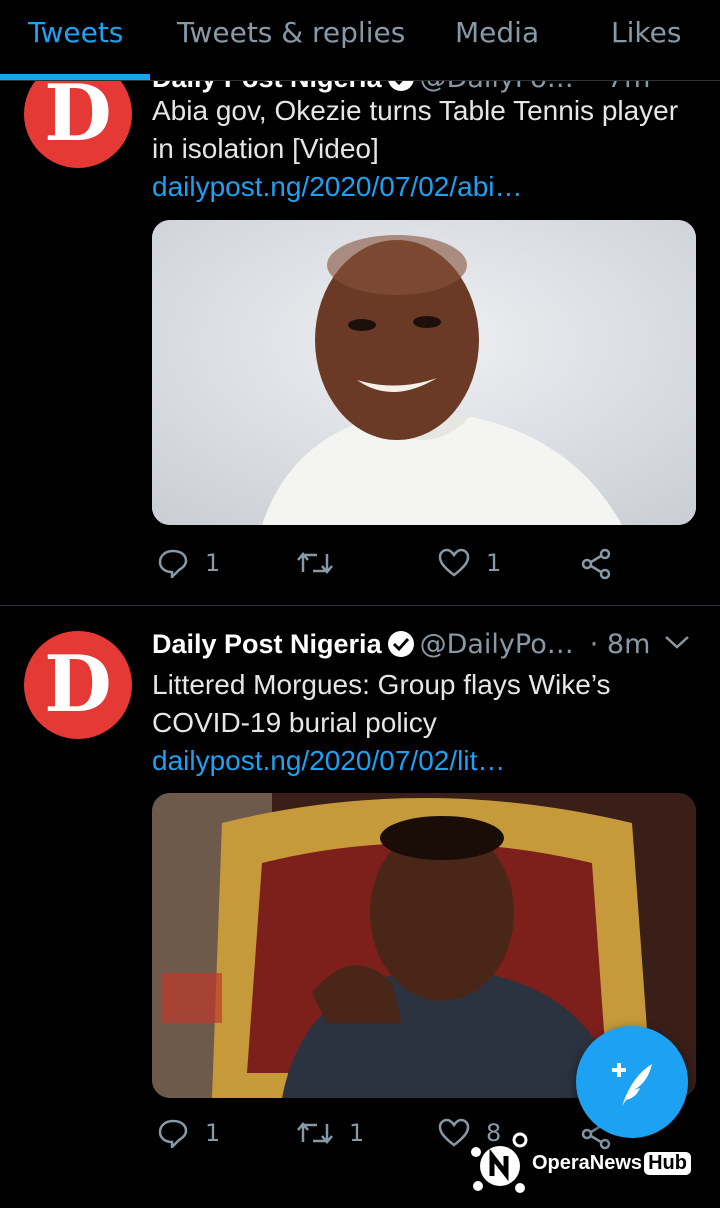 Image resolution: width=720 pixels, height=1208 pixels. I want to click on feather-plus-icon, so click(632, 1084).